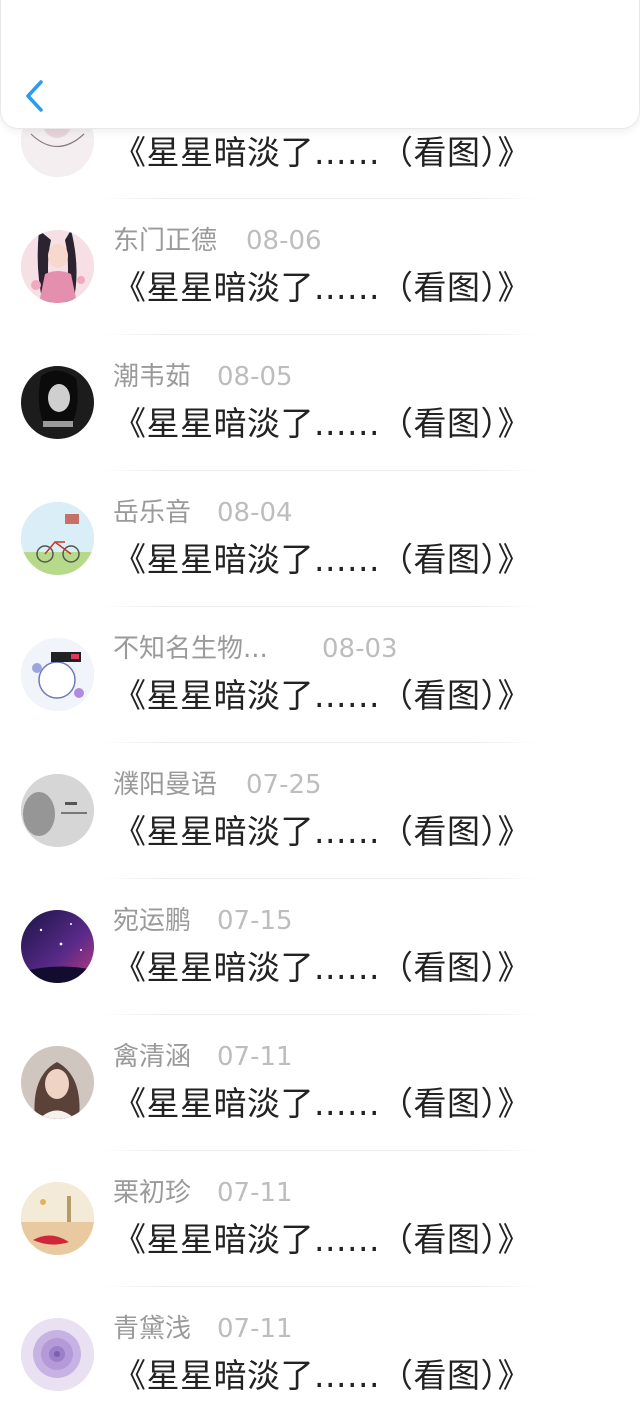  What do you see at coordinates (152, 1193) in the screenshot?
I see `author-name: 栗初珍` at bounding box center [152, 1193].